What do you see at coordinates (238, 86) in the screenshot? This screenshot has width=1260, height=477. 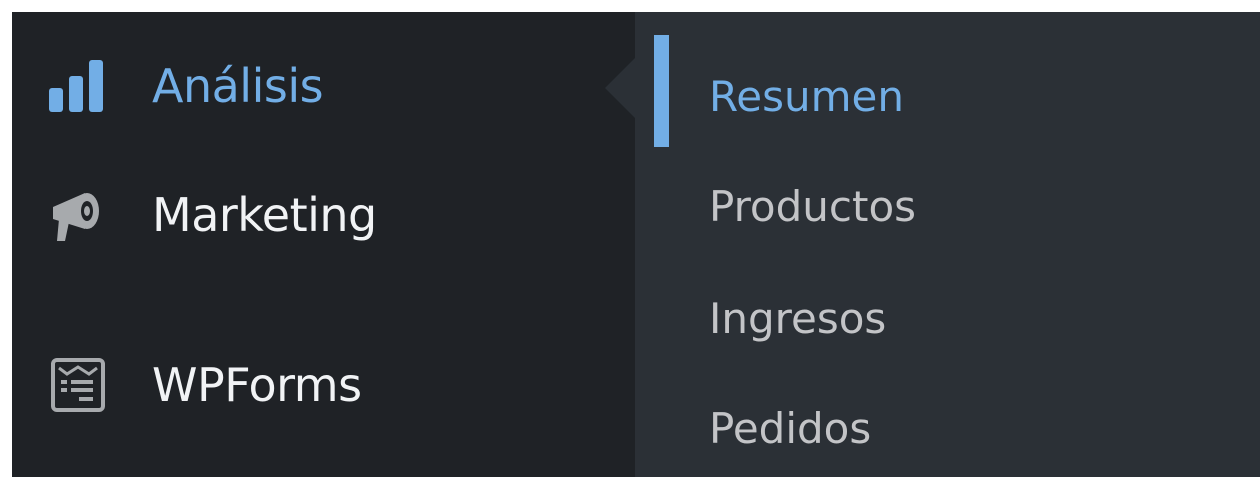 I see `sidebar-item-label: Análisis` at bounding box center [238, 86].